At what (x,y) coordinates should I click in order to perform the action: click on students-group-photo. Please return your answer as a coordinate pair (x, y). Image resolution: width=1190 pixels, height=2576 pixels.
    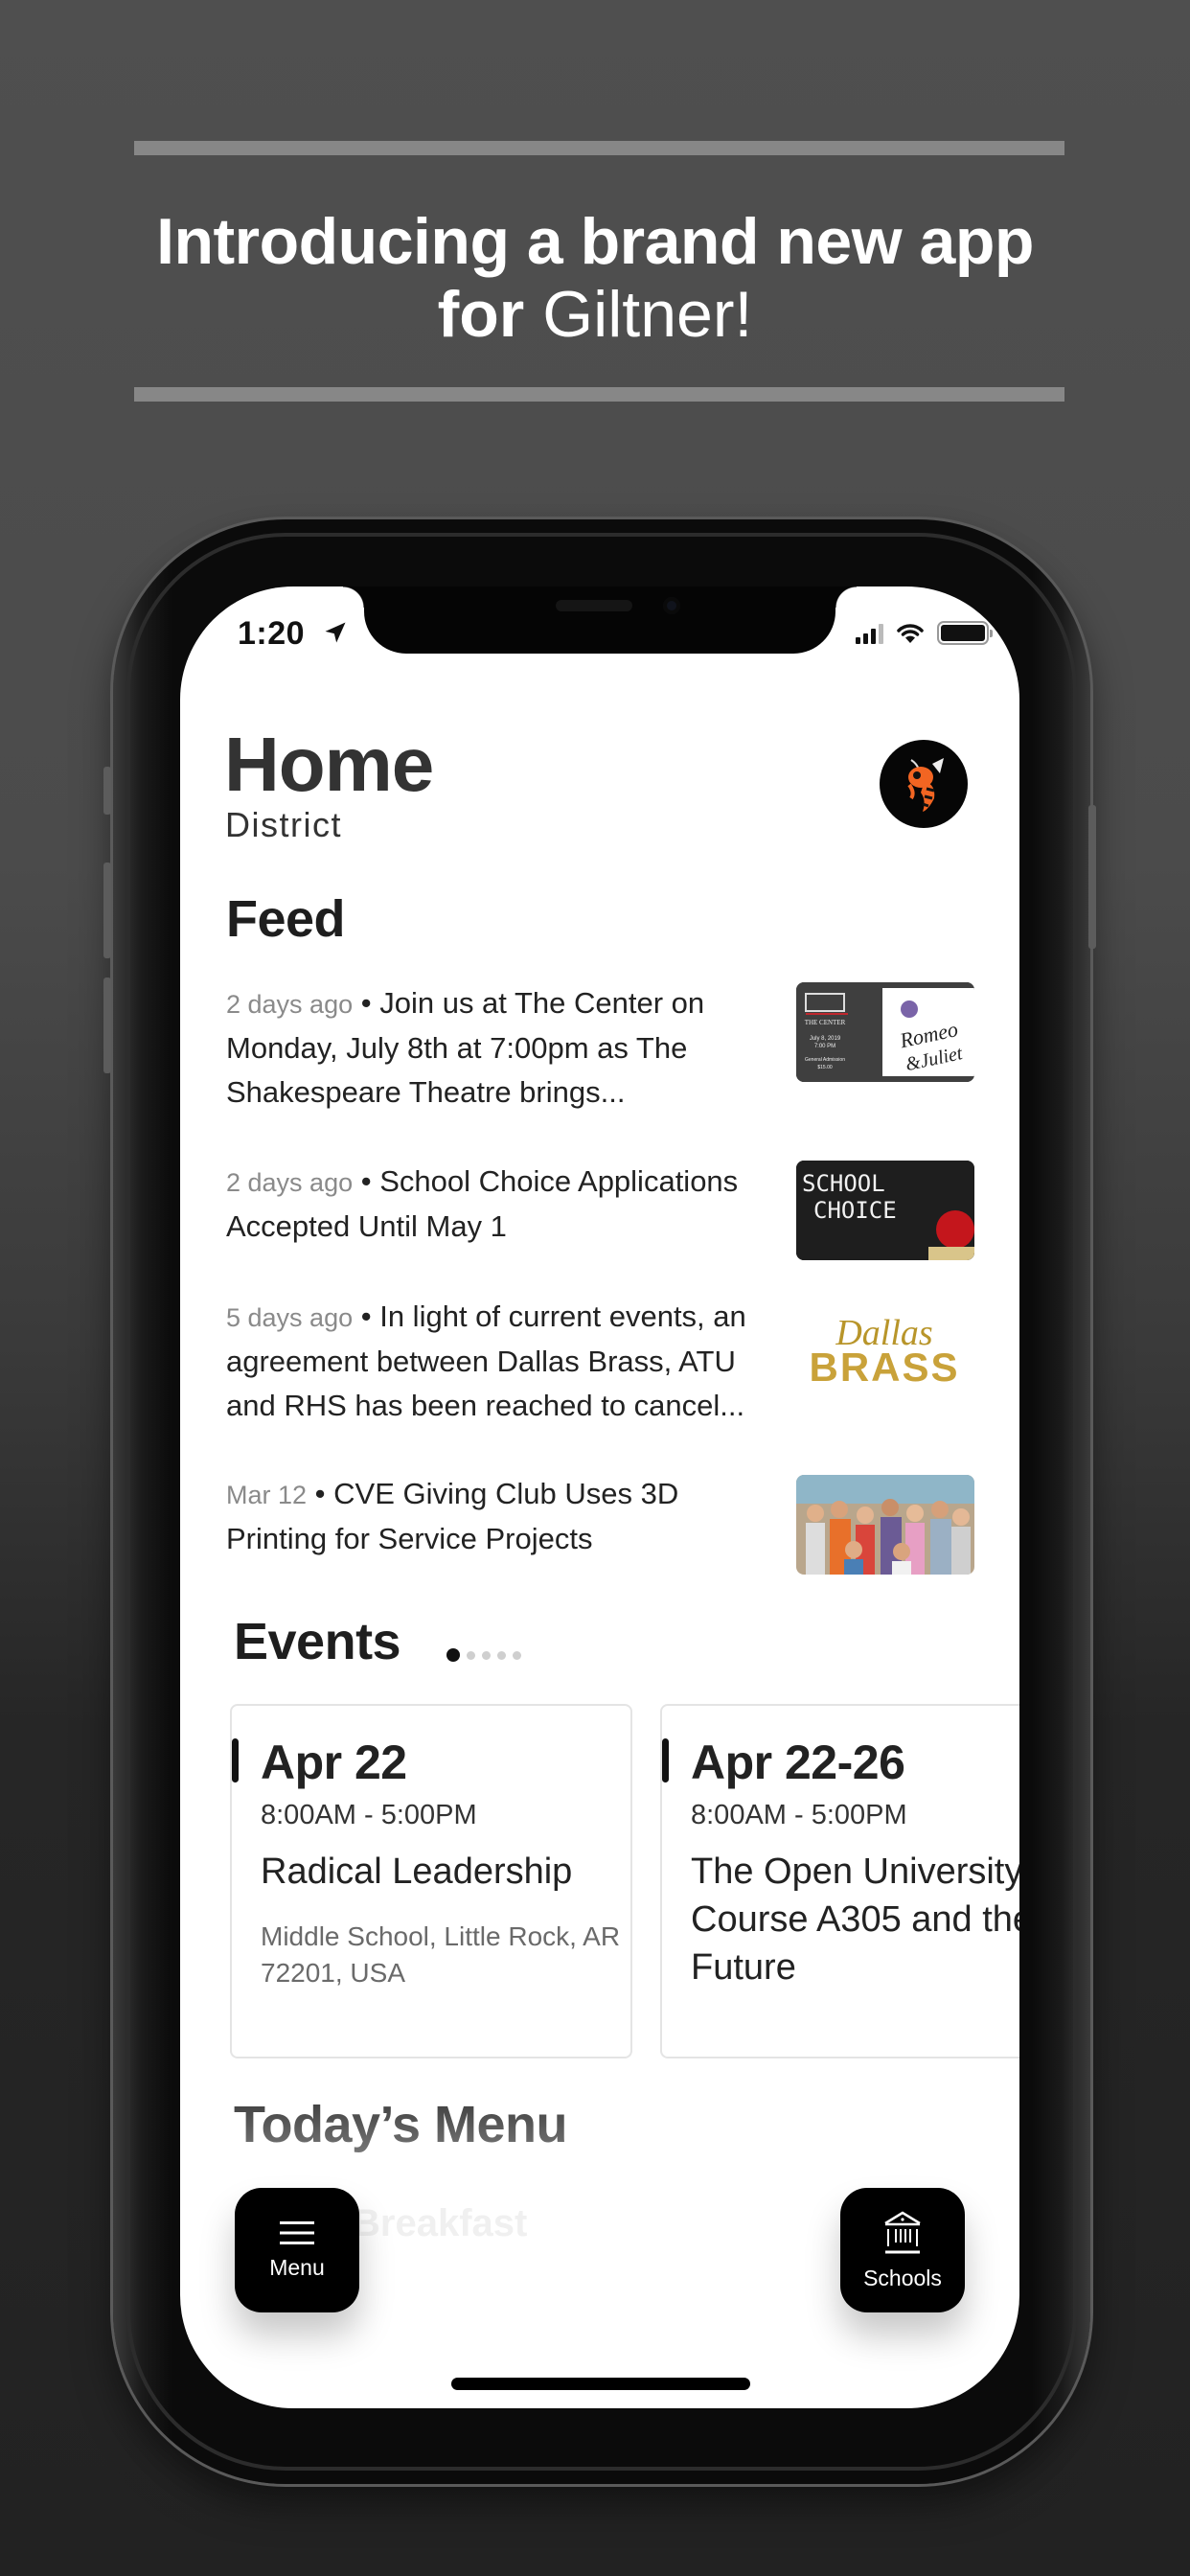
    Looking at the image, I should click on (885, 1525).